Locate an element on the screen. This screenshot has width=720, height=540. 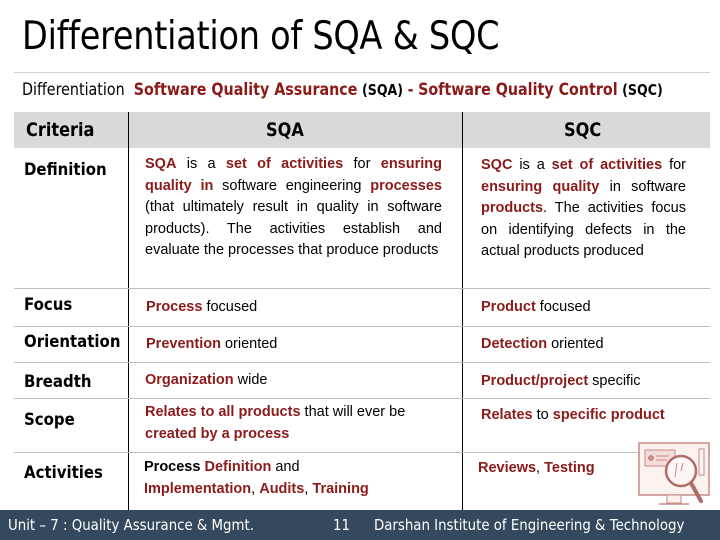
highlight-term: Product is located at coordinates (508, 307).